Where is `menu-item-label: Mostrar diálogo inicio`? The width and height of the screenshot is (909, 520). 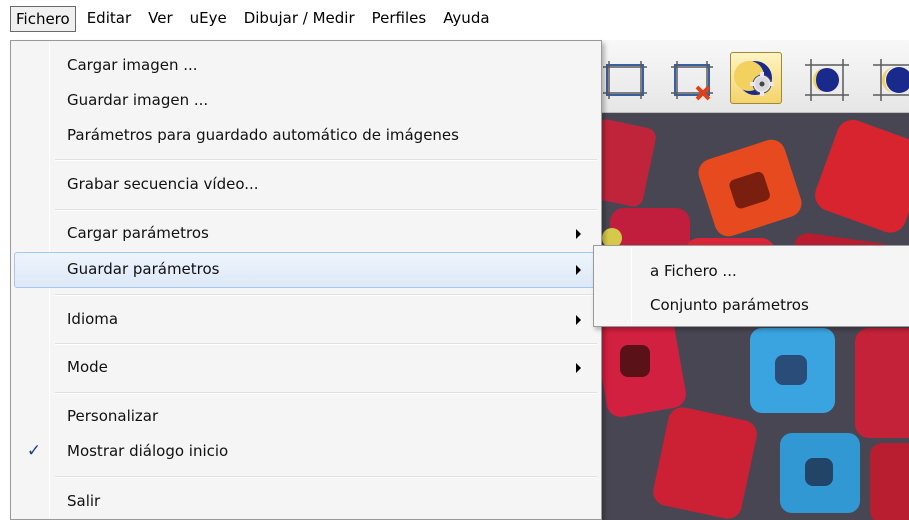 menu-item-label: Mostrar diálogo inicio is located at coordinates (148, 451).